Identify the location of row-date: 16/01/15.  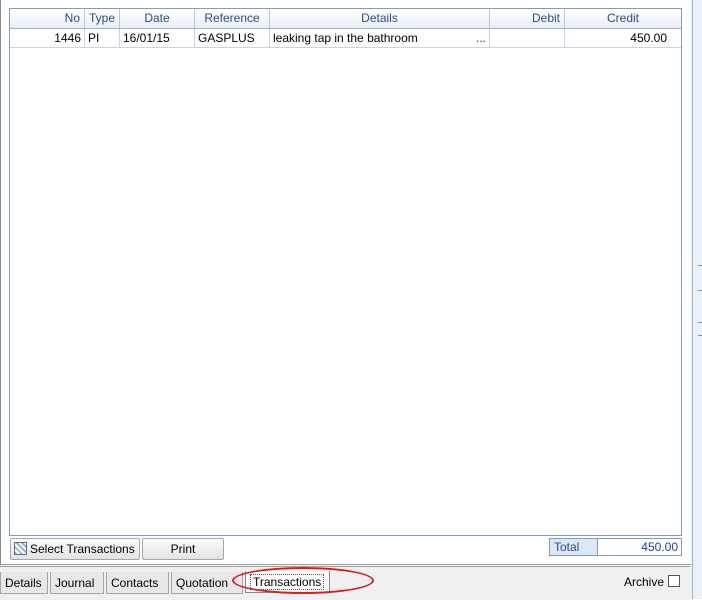
(157, 38).